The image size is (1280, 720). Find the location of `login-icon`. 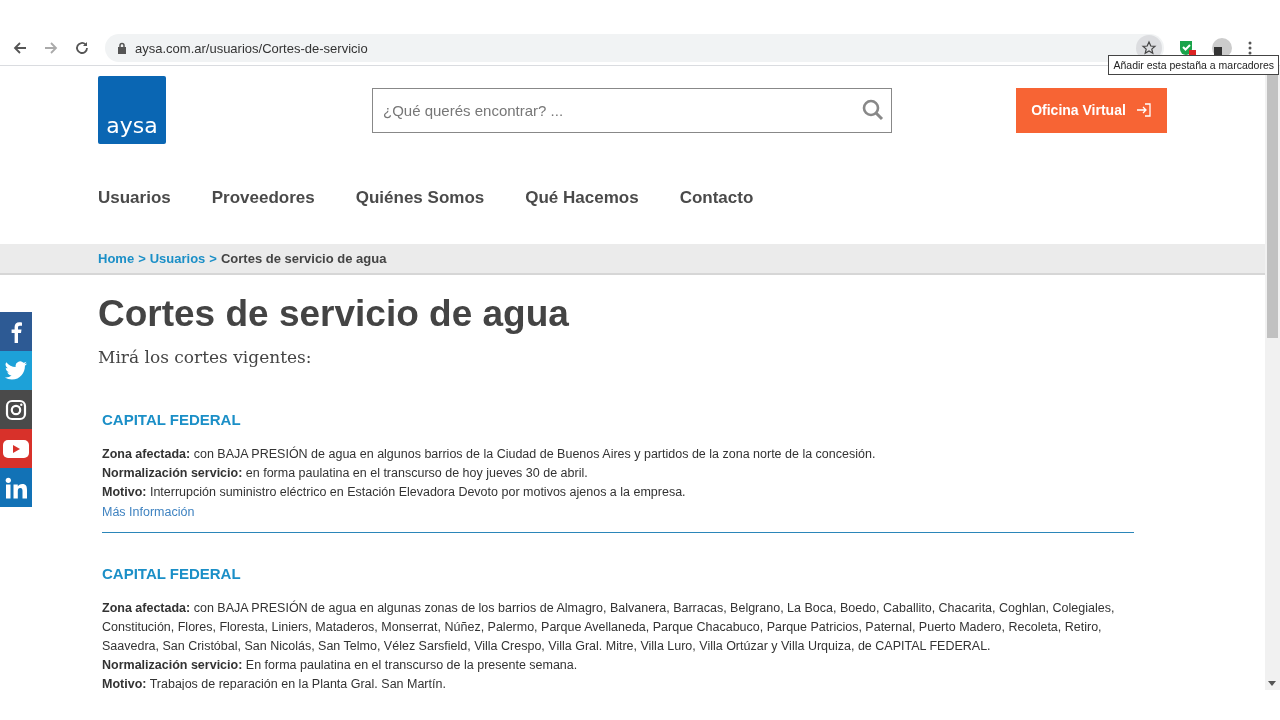

login-icon is located at coordinates (1143, 110).